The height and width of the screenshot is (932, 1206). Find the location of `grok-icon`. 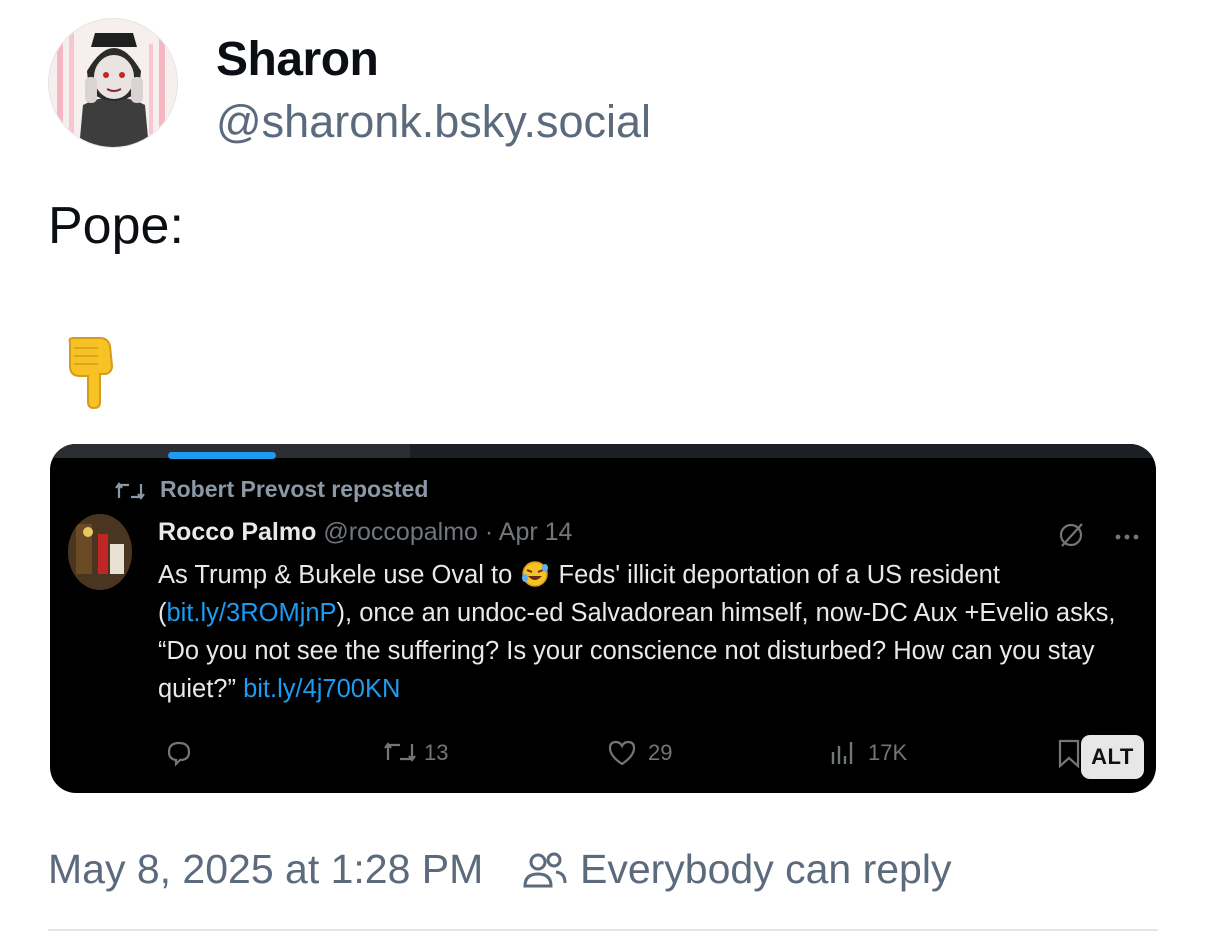

grok-icon is located at coordinates (1071, 537).